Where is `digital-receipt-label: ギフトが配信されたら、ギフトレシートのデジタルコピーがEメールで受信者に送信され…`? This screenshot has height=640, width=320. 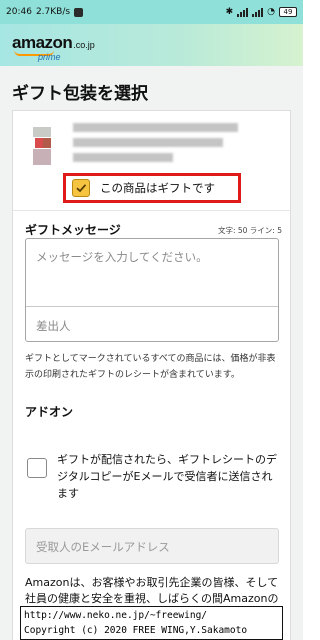
digital-receipt-label: ギフトが配信されたら、ギフトレシートのデジタルコピーがEメールで受信者に送信され… is located at coordinates (169, 476).